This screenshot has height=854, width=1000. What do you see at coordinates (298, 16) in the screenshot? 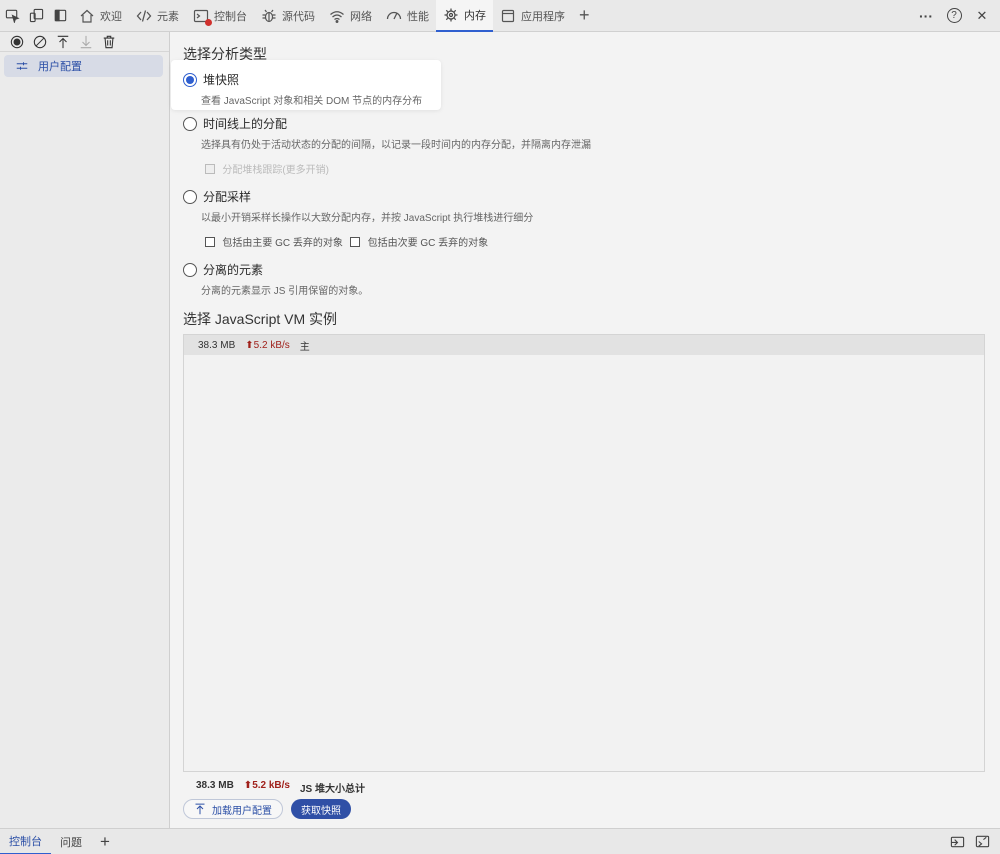
I see `tab-label: 源代码` at bounding box center [298, 16].